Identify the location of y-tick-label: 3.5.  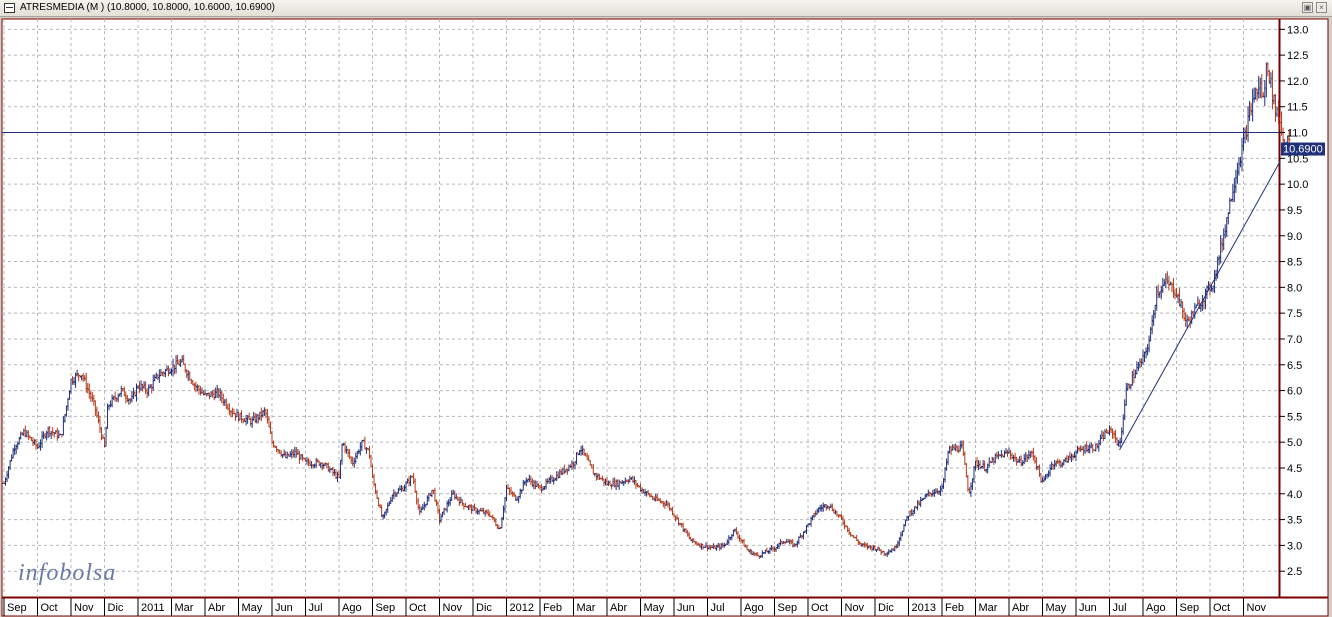
(1294, 521).